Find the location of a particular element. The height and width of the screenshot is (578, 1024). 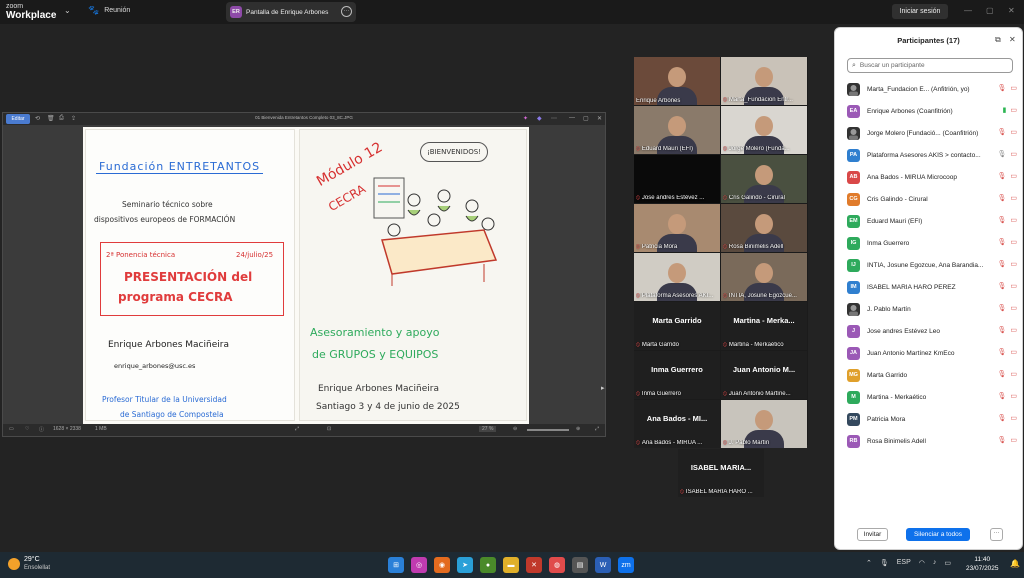

video-tile: ⦸ Cris Galindo - Cirural is located at coordinates (764, 179).